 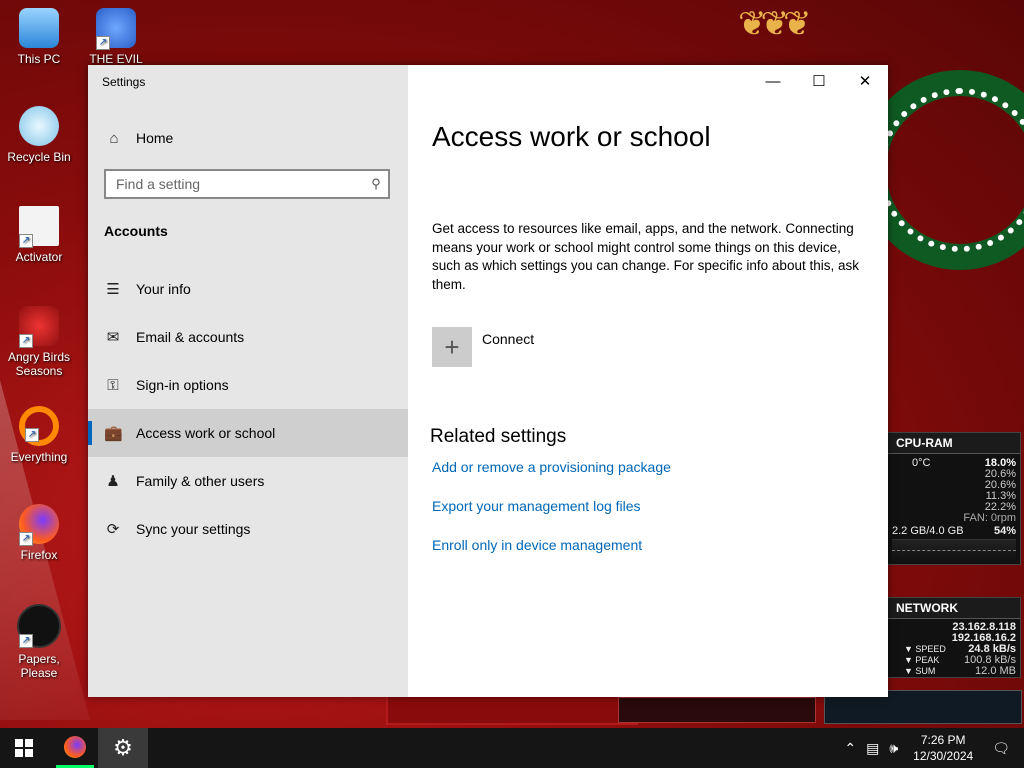 What do you see at coordinates (1001, 748) in the screenshot?
I see `notification-icon: 🗨` at bounding box center [1001, 748].